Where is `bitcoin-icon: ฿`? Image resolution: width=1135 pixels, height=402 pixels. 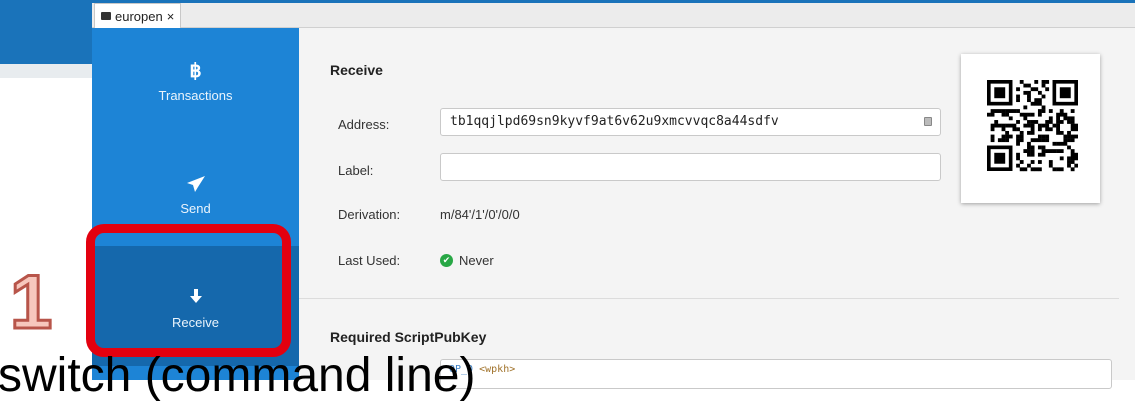 bitcoin-icon: ฿ is located at coordinates (195, 71).